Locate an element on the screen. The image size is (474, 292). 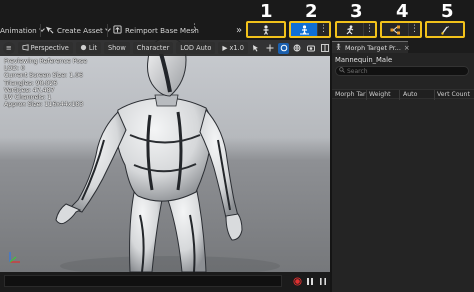
rotate-tool-button is located at coordinates (283, 48).